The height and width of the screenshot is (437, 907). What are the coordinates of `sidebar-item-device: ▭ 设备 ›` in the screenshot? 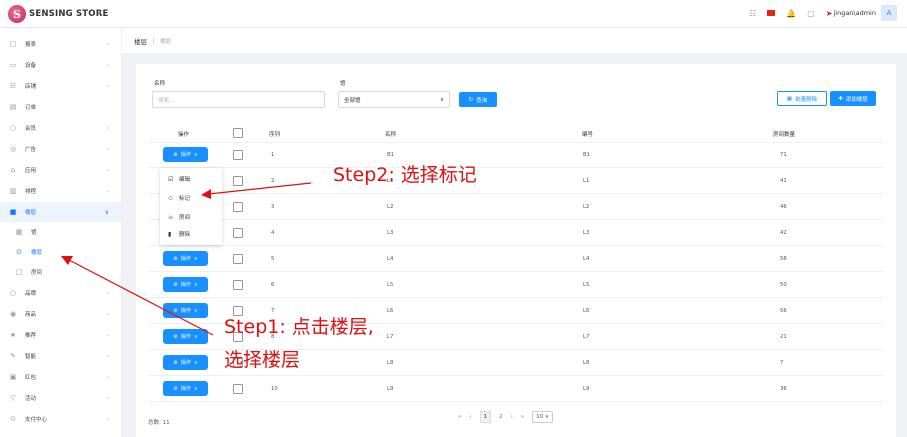 It's located at (61, 65).